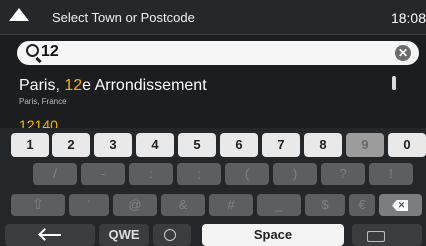  Describe the element at coordinates (387, 235) in the screenshot. I see `hide-keyboard-button` at that location.